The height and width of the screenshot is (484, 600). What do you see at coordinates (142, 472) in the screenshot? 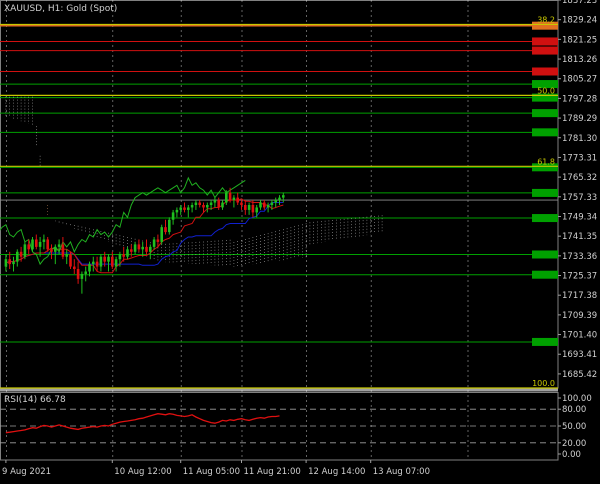
I see `time-tick-label: 10 Aug 12:00` at bounding box center [142, 472].